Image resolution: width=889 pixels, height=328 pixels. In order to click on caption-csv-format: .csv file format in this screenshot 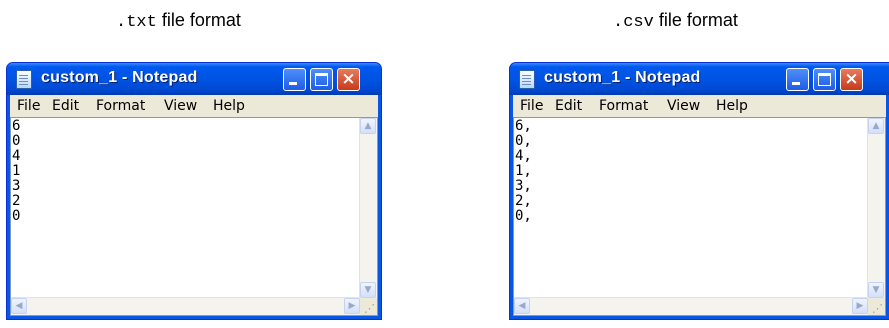, I will do `click(675, 21)`.